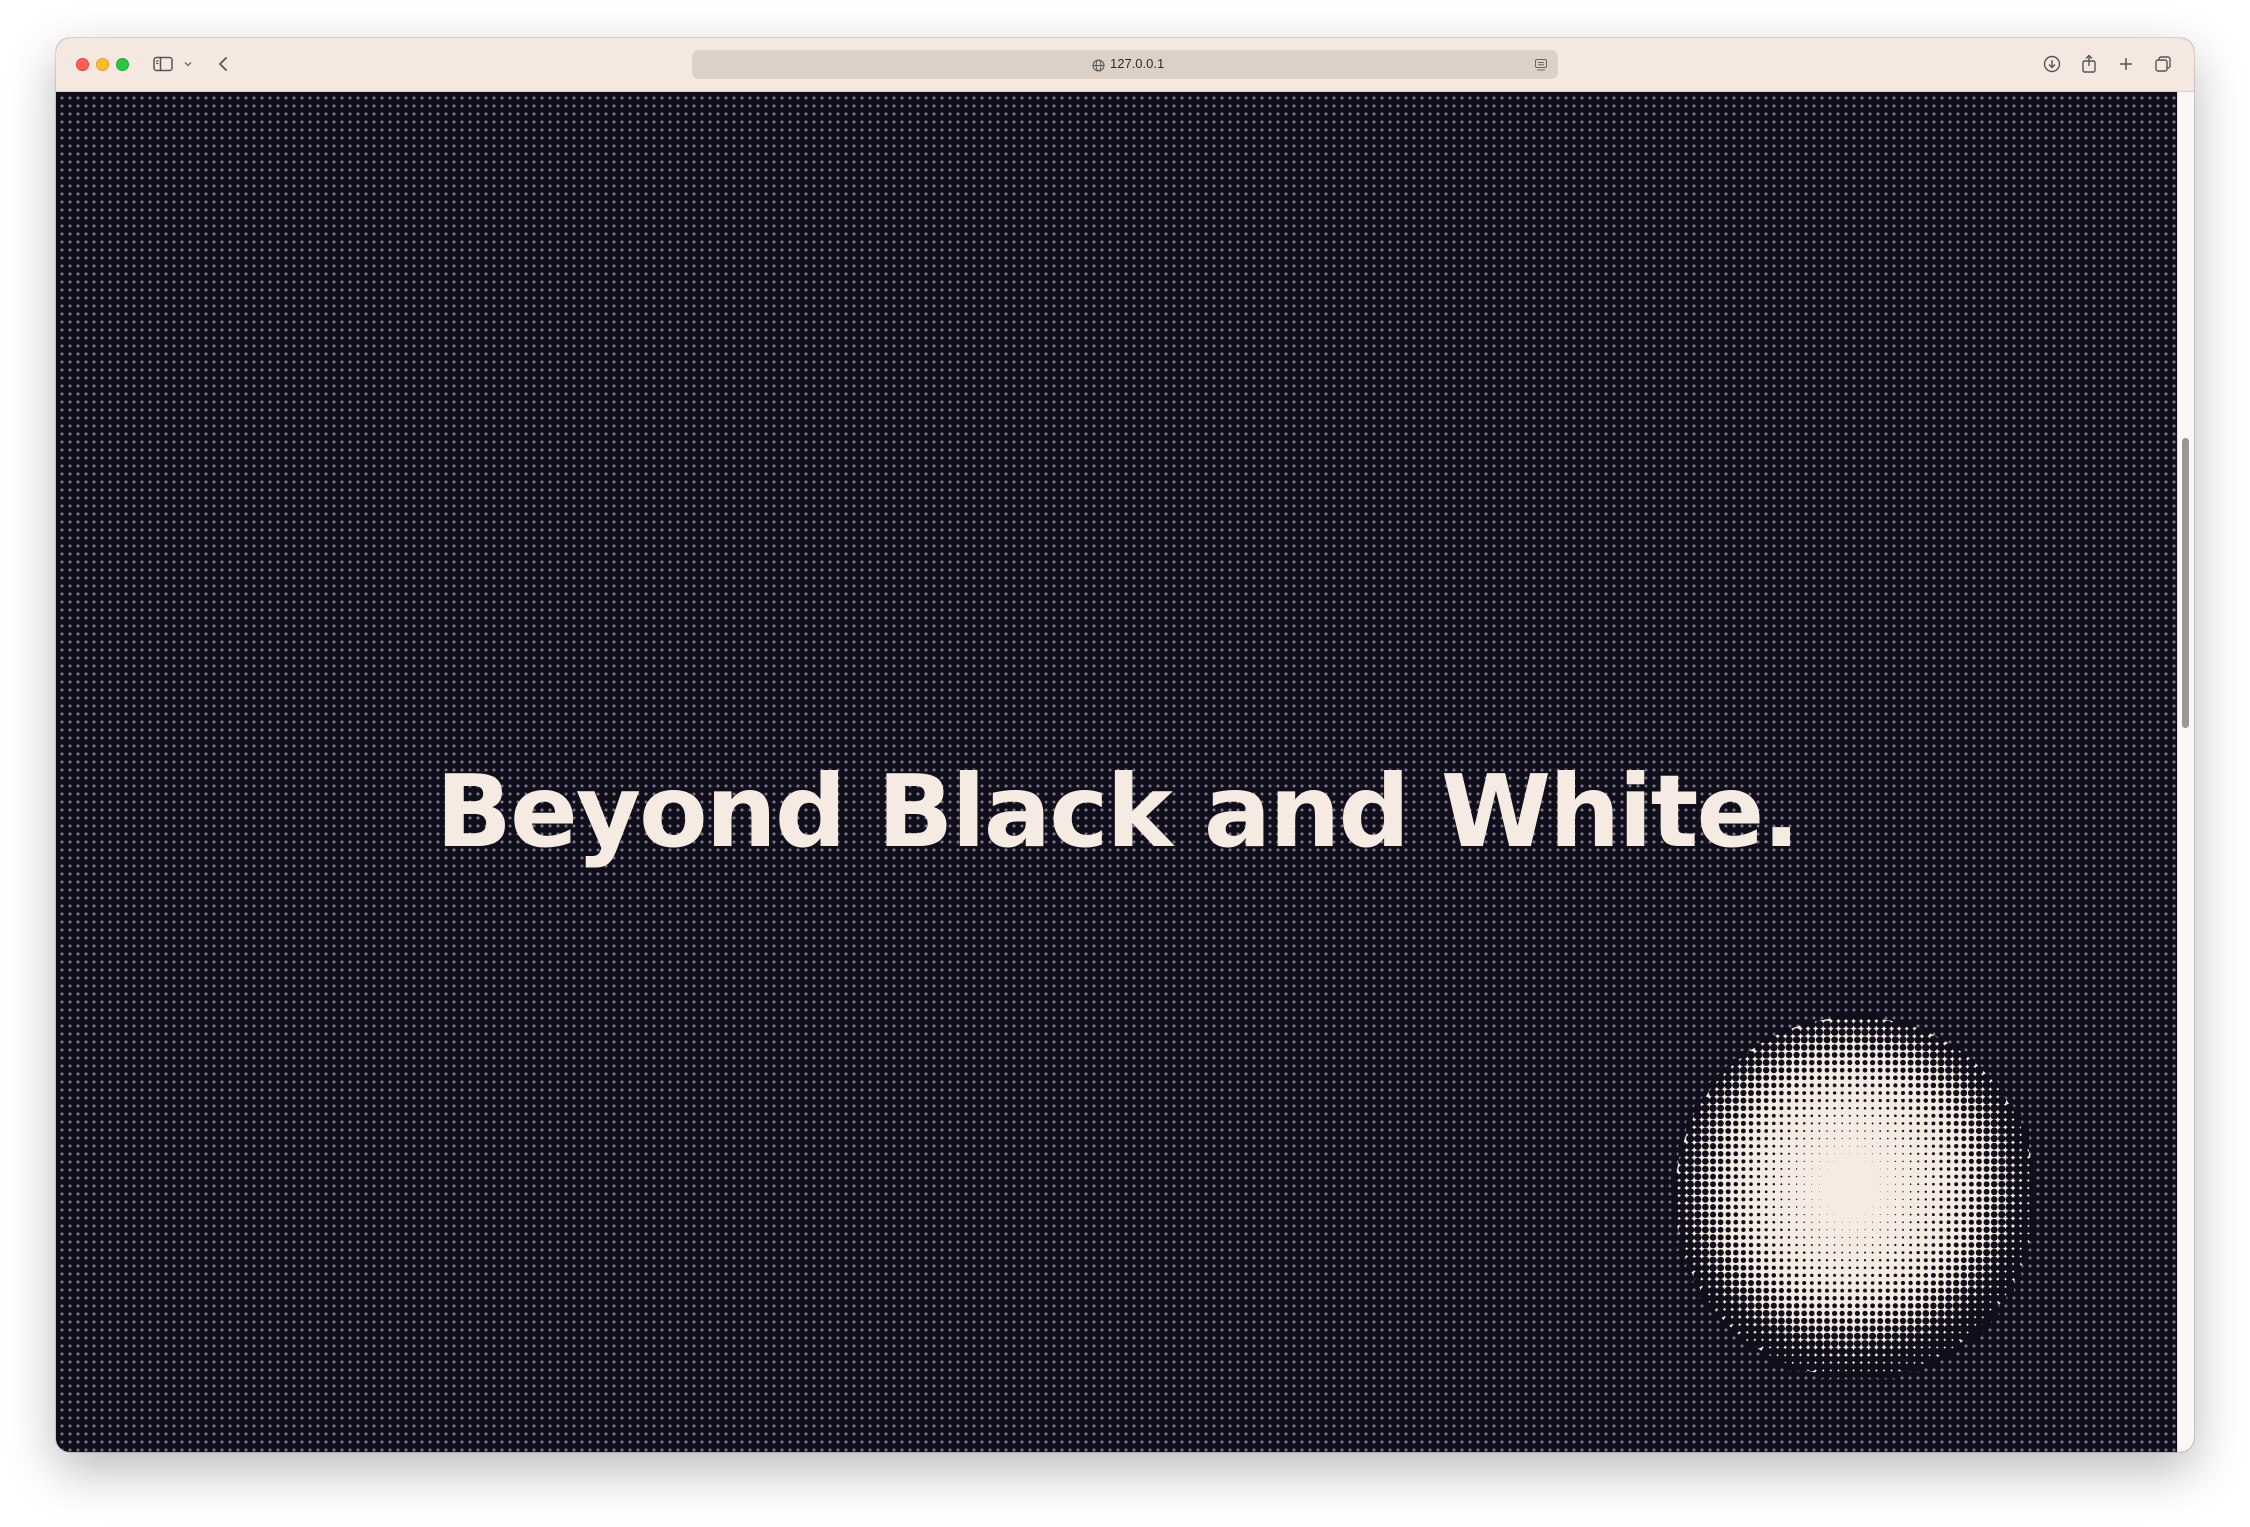 The height and width of the screenshot is (1527, 2250). I want to click on browser-toolbar: 127.0.0.1, so click(1125, 65).